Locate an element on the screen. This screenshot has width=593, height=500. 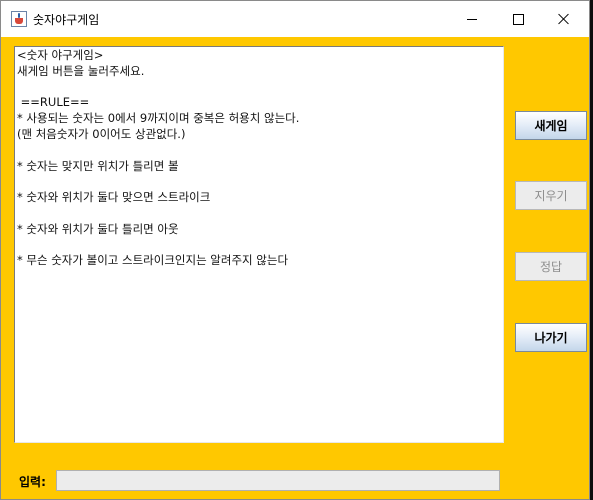
output-line: ==RULE== is located at coordinates (53, 102).